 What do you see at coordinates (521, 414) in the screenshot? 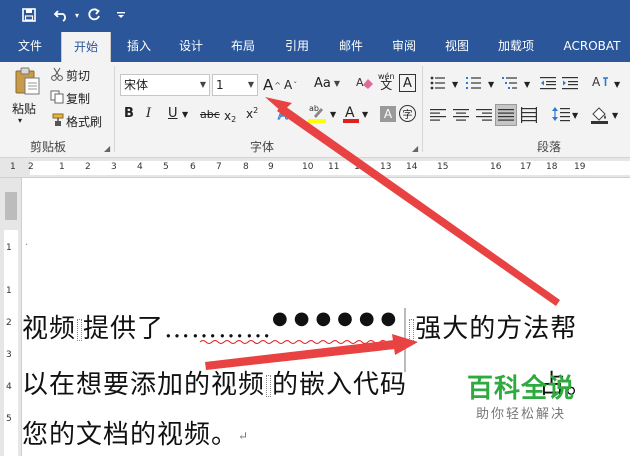
I see `watermark-subtitle: 助你轻松解决` at bounding box center [521, 414].